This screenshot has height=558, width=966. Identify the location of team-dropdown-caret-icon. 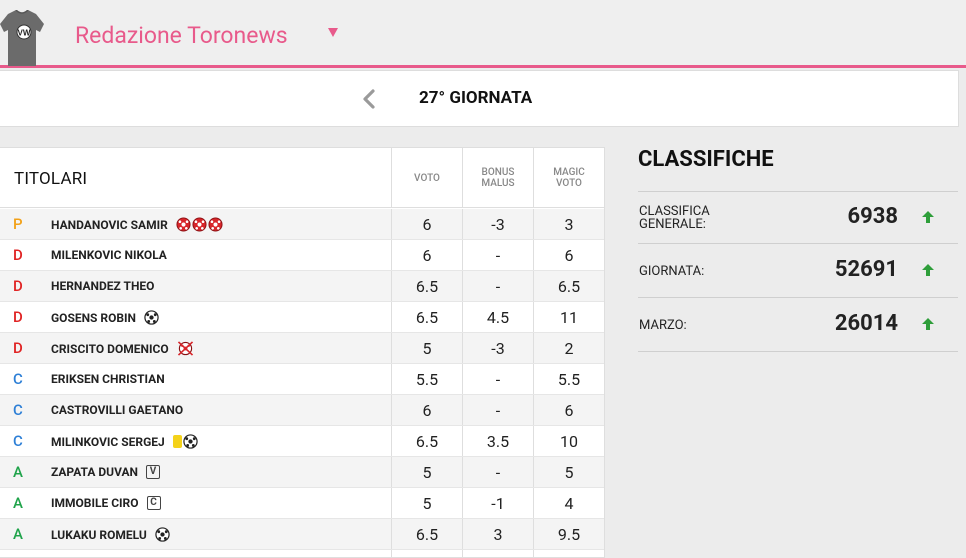
(333, 32).